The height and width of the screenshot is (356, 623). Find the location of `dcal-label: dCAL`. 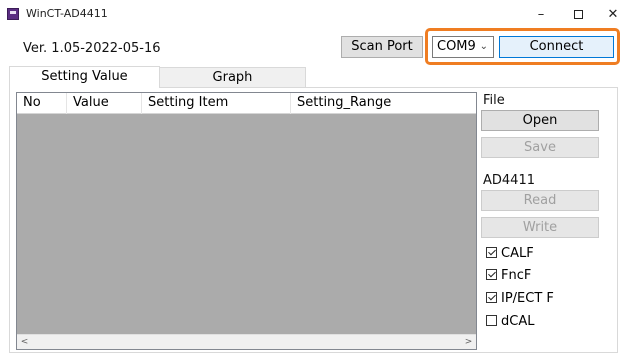

dcal-label: dCAL is located at coordinates (518, 321).